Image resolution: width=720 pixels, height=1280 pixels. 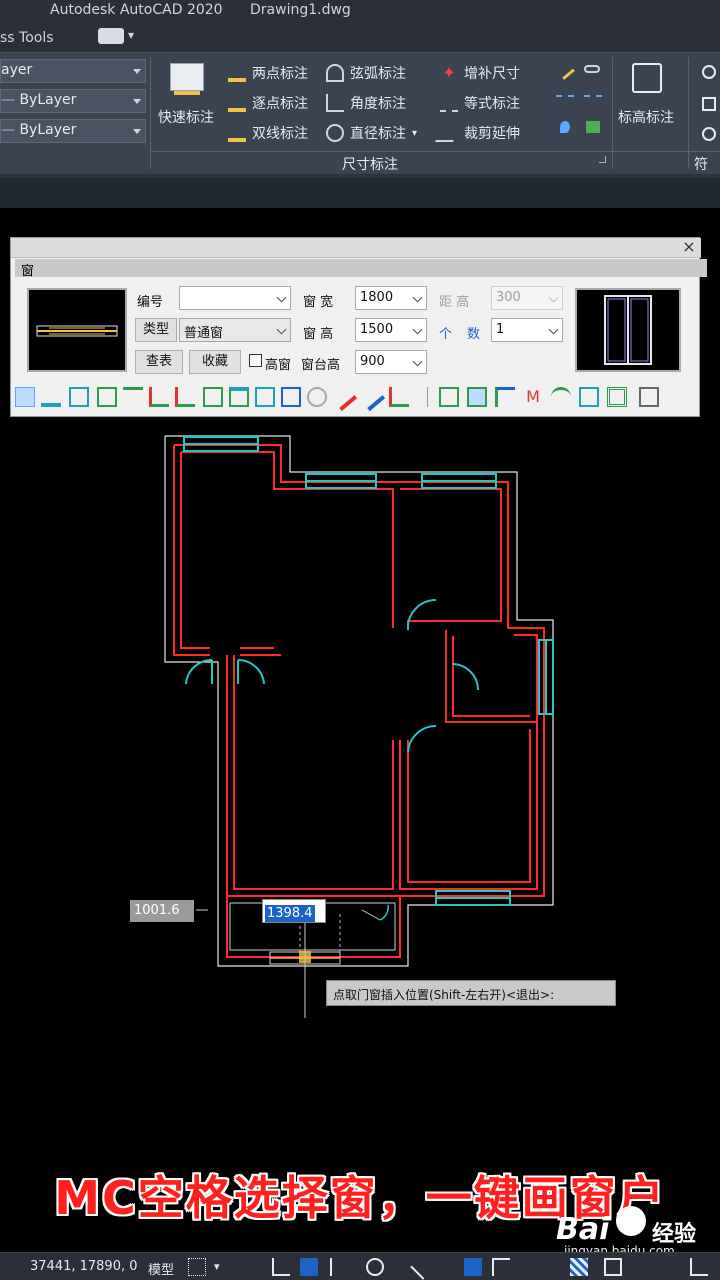 What do you see at coordinates (375, 1267) in the screenshot?
I see `osnap-icon` at bounding box center [375, 1267].